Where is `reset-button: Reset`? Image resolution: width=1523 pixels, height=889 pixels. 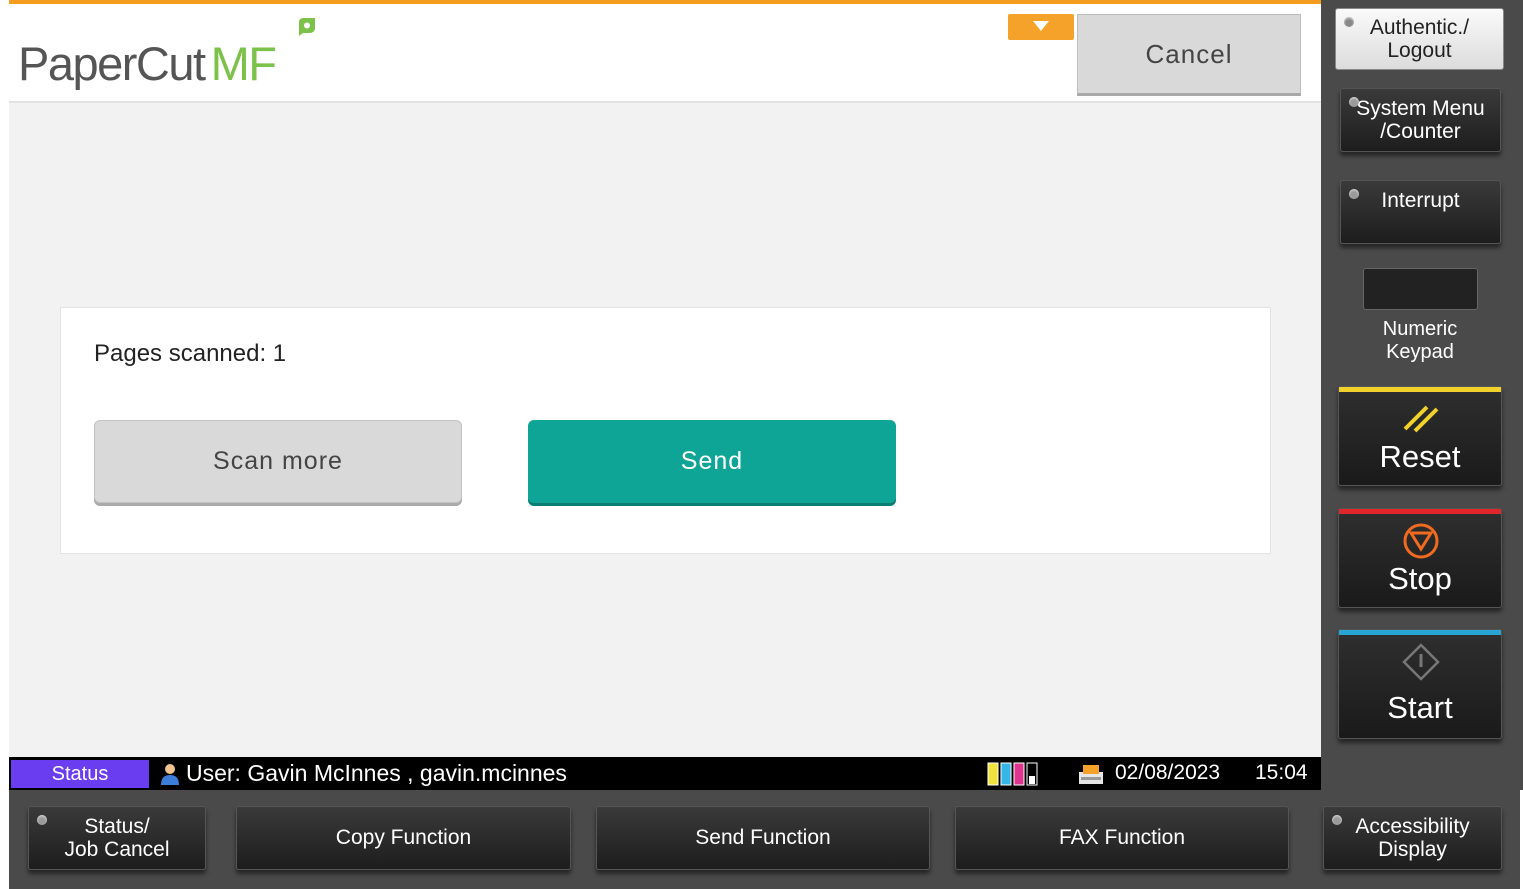 reset-button: Reset is located at coordinates (1420, 436).